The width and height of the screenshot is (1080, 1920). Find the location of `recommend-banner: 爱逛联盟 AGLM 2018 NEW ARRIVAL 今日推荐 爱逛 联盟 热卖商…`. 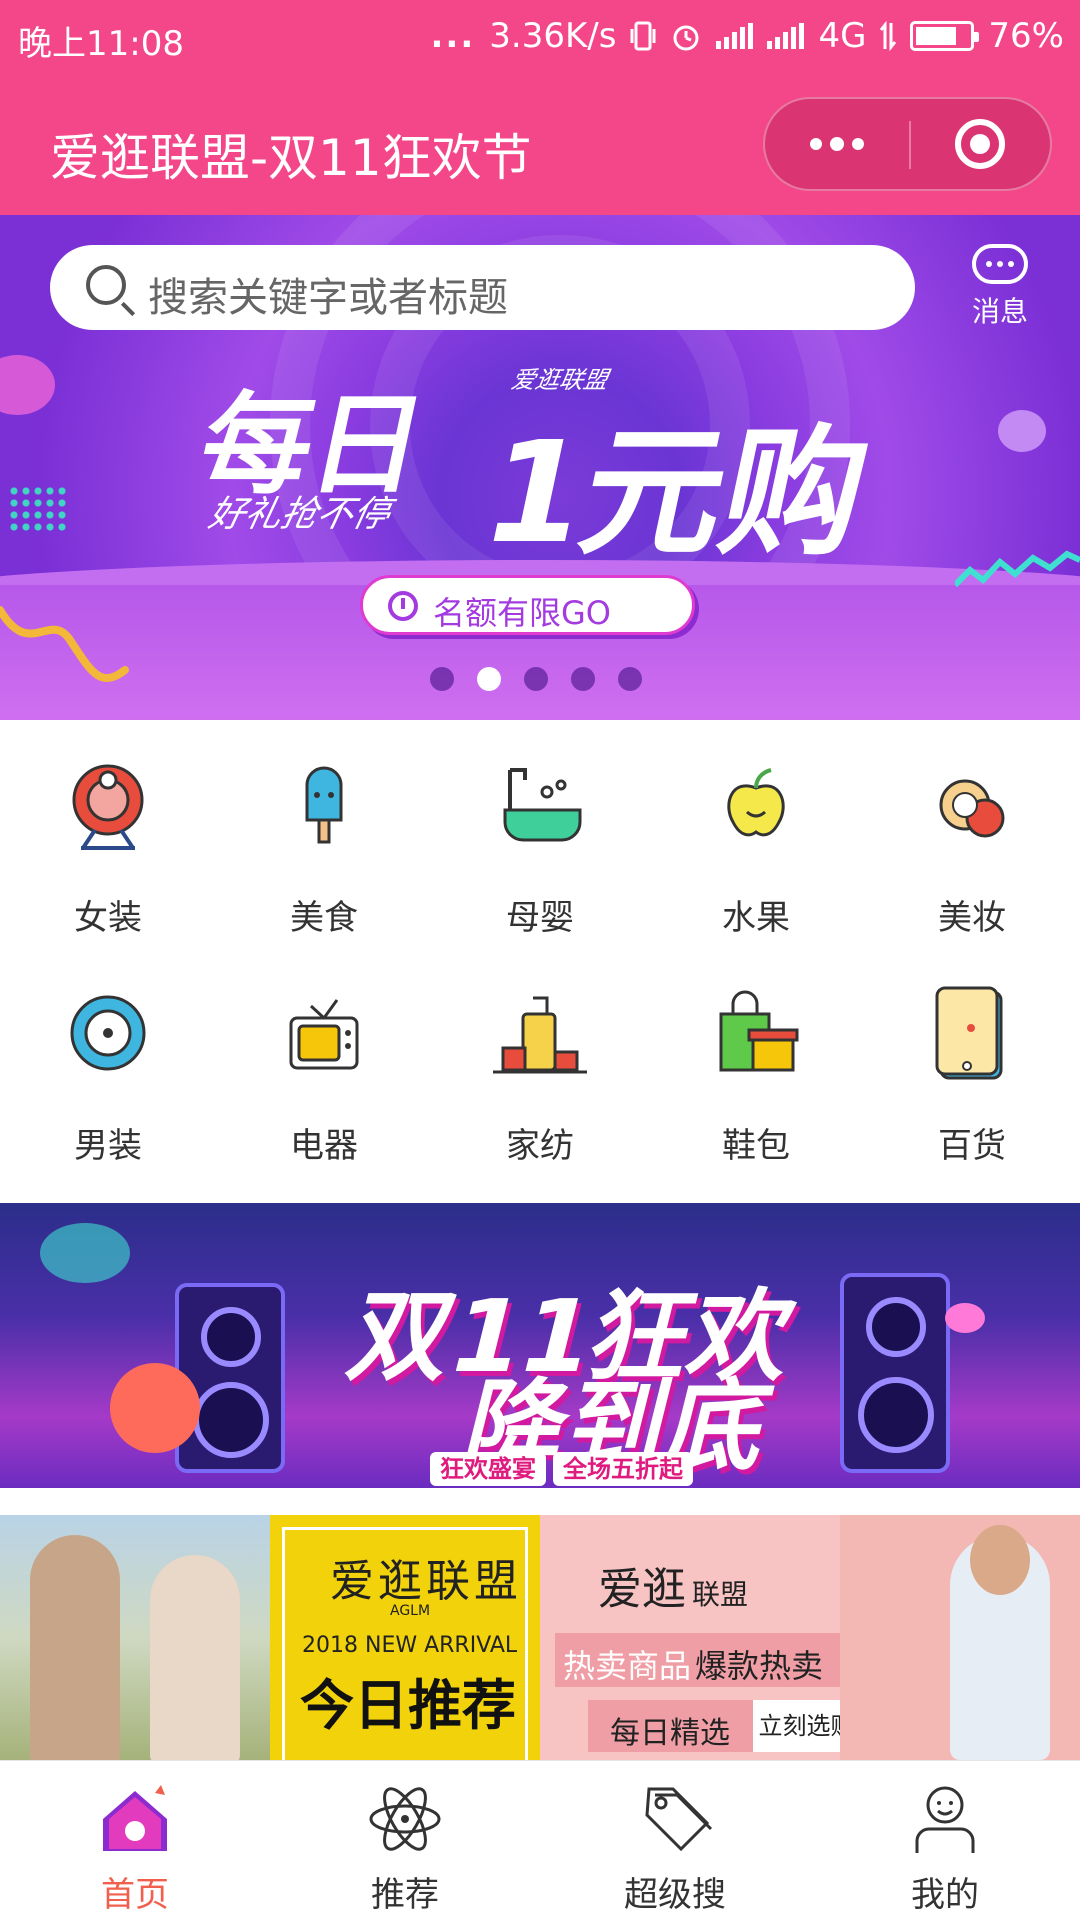

recommend-banner: 爱逛联盟 AGLM 2018 NEW ARRIVAL 今日推荐 爱逛 联盟 热卖商… is located at coordinates (540, 1637).